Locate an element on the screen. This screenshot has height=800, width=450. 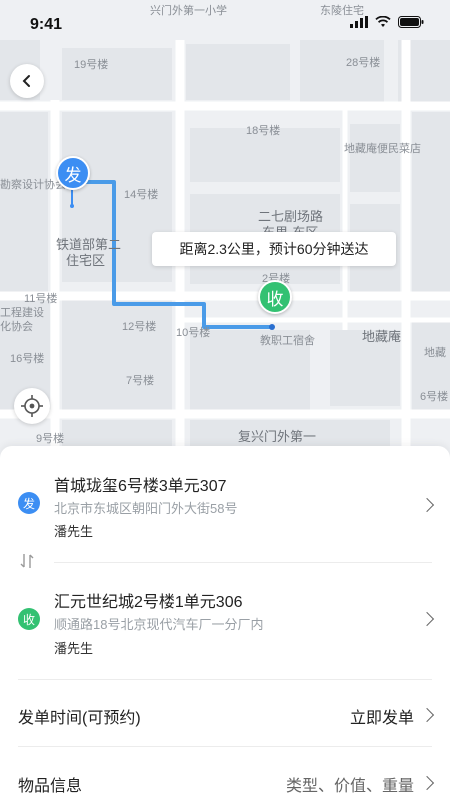
item-info-label: 物品信息 is located at coordinates (50, 786).